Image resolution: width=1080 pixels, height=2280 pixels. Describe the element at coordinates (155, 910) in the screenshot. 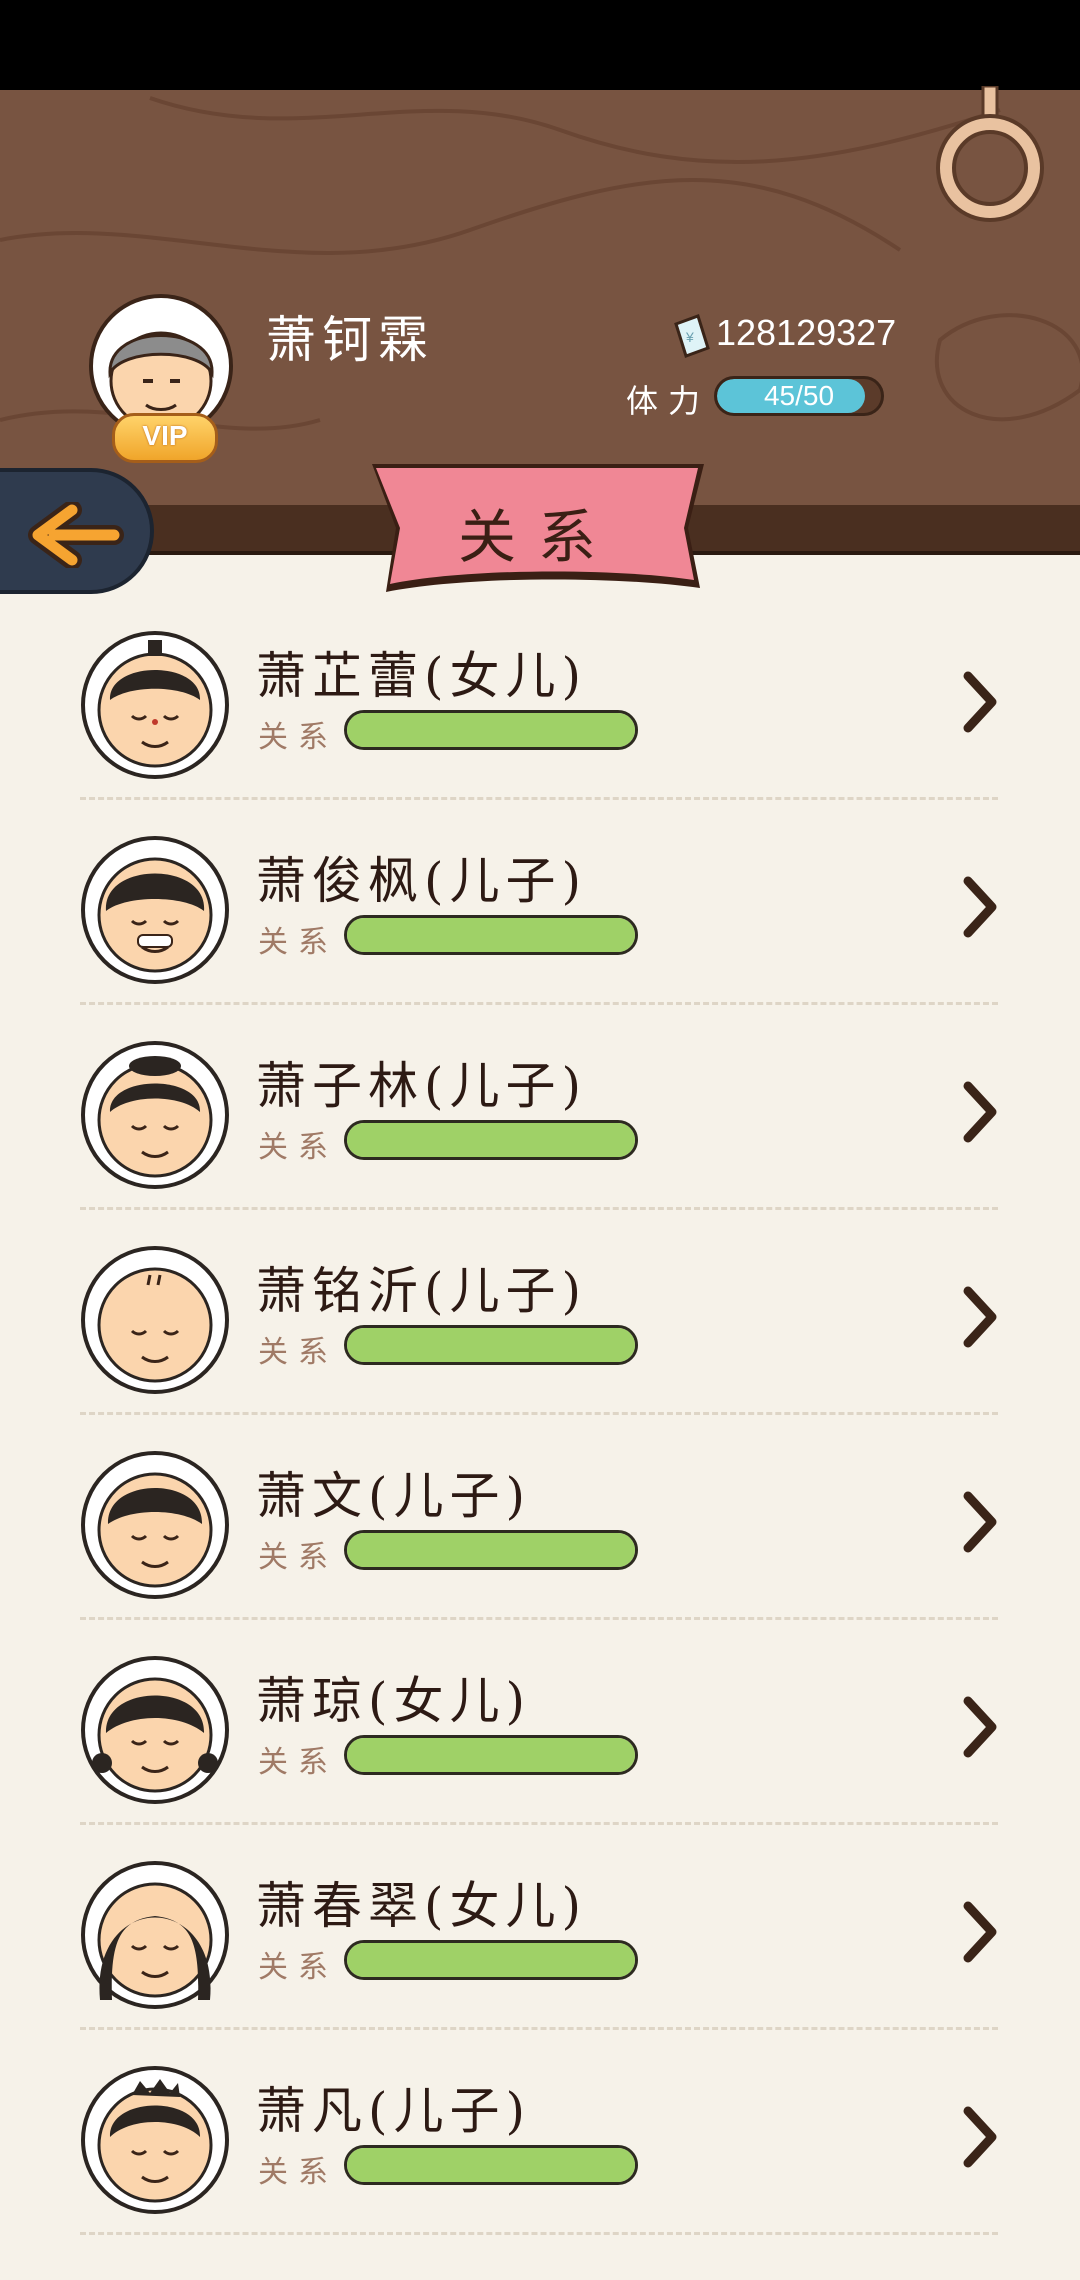

I see `boy-grin-icon` at that location.